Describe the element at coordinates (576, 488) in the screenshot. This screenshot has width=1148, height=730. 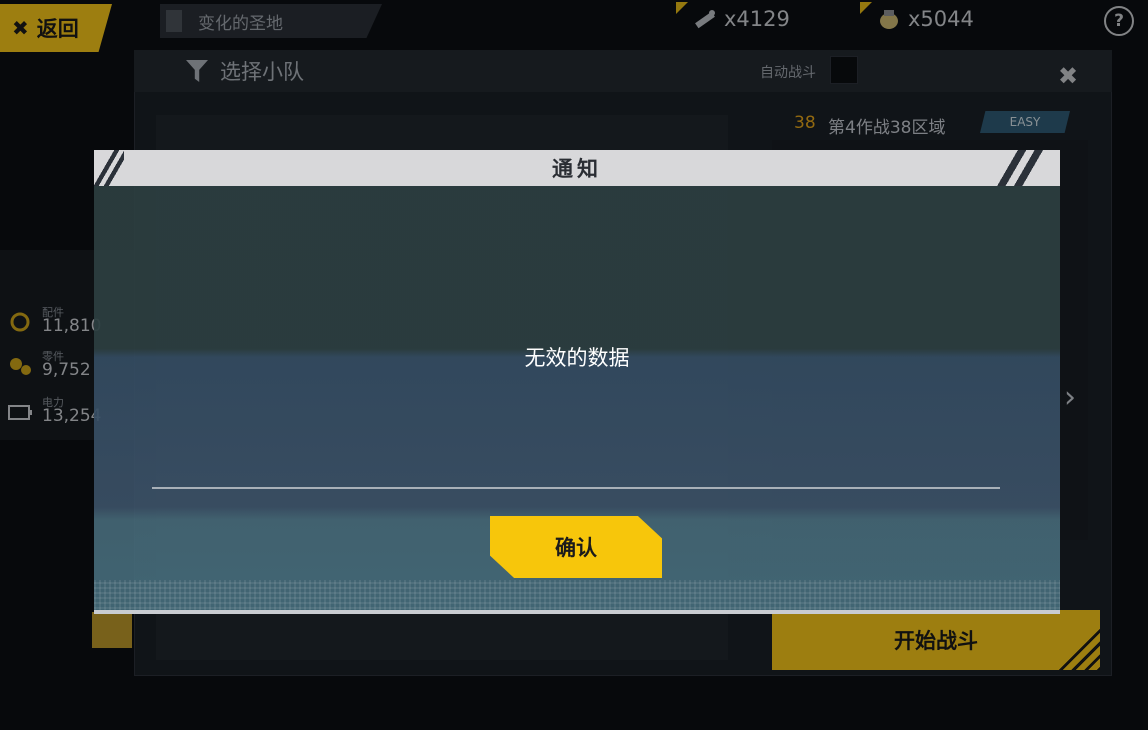
I see `dialog-divider` at that location.